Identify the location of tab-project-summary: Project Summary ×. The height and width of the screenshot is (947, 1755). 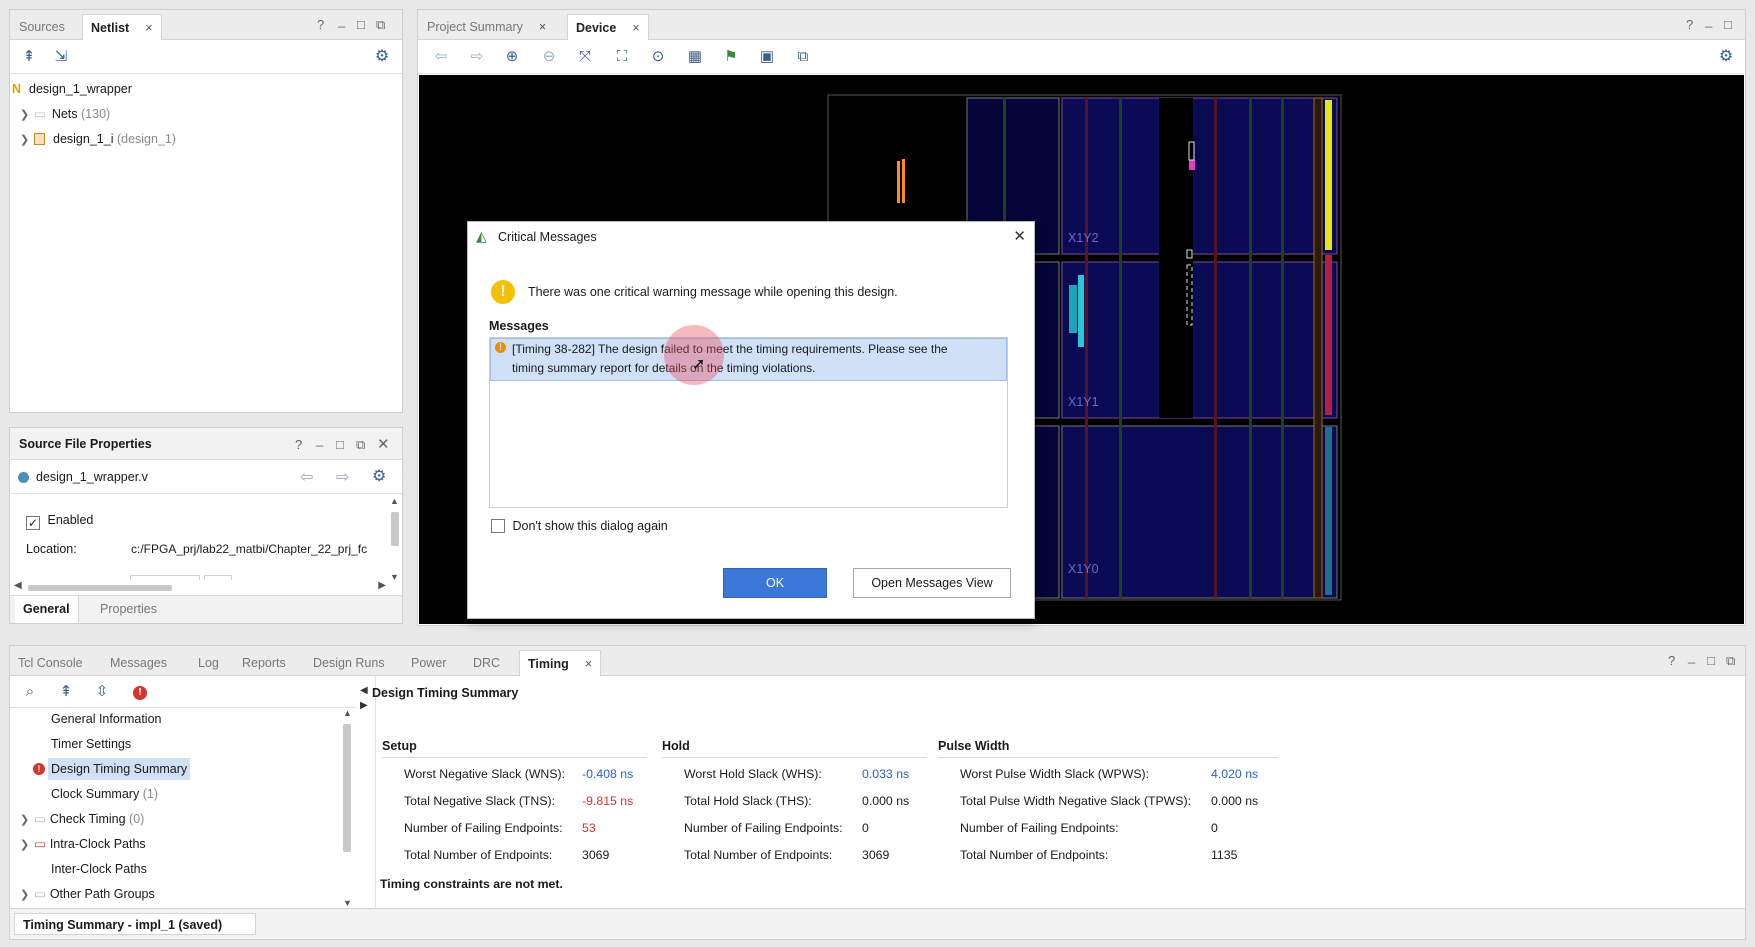
(486, 27).